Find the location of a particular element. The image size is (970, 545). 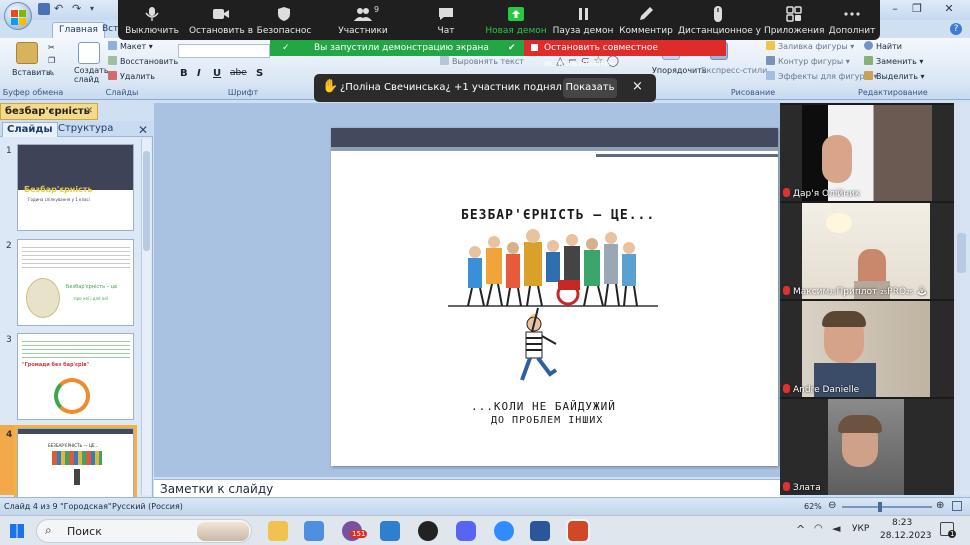

new-share-button: Новая демон is located at coordinates (516, 20).